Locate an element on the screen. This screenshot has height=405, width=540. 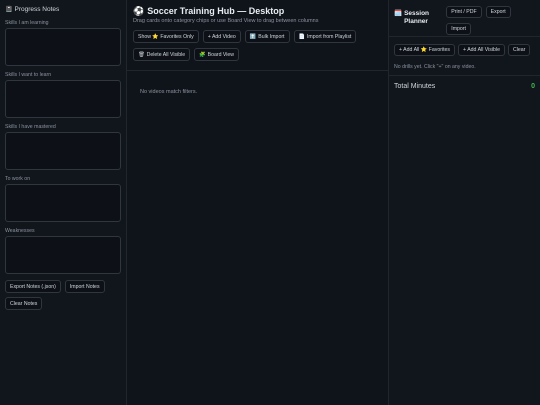
delete-visible-label: Delete All Visible is located at coordinates (166, 54).